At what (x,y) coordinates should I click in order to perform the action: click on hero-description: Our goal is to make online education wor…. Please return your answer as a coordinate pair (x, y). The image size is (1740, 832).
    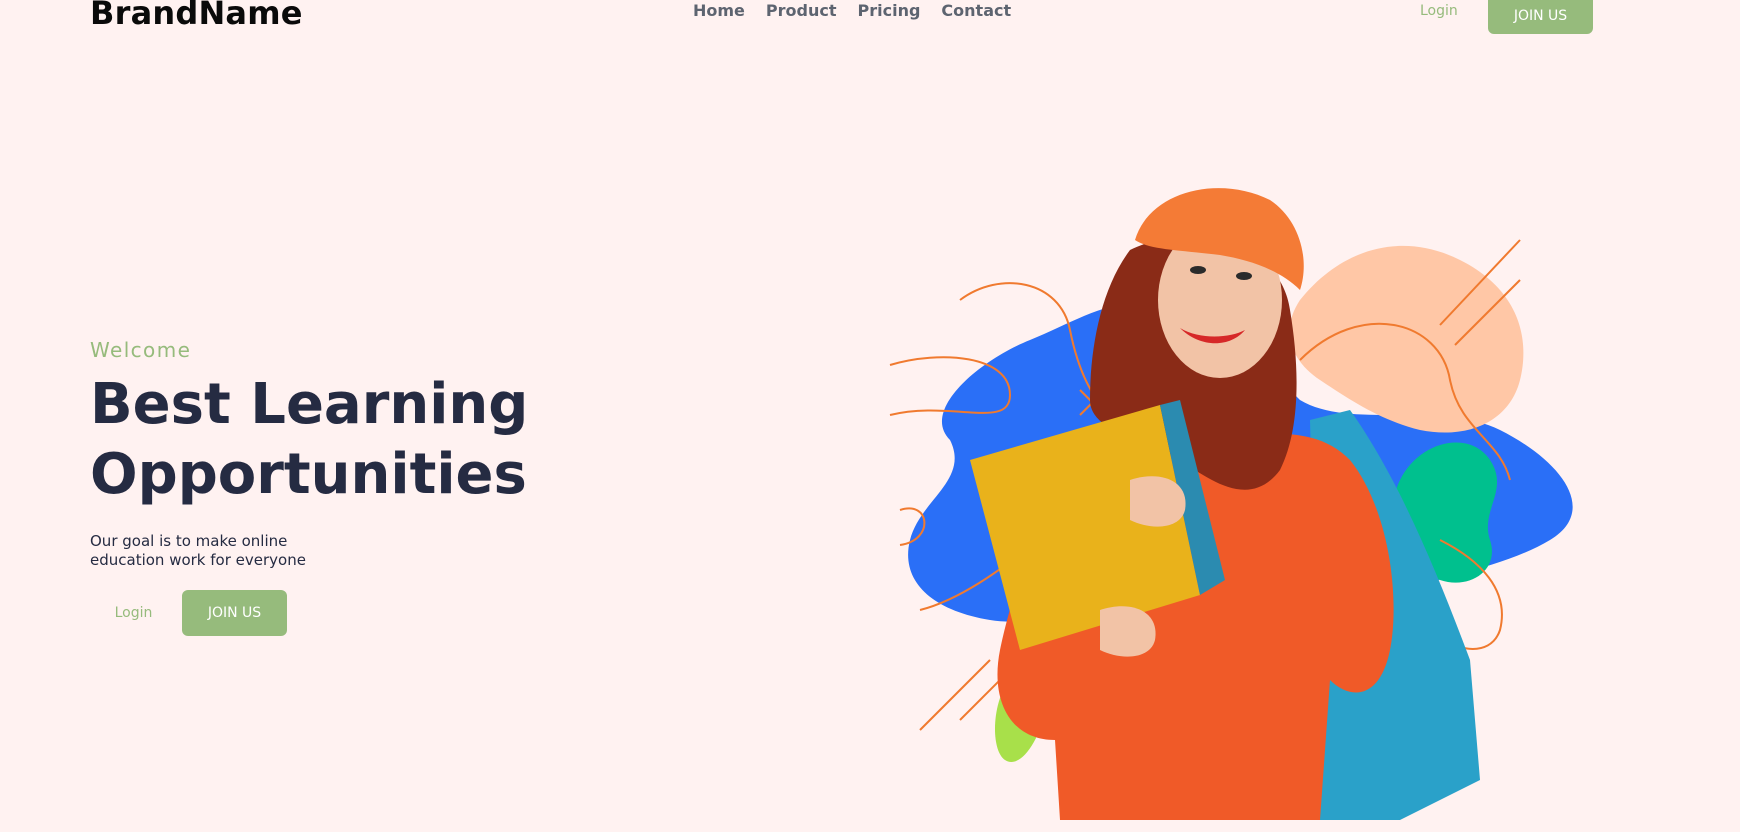
    Looking at the image, I should click on (220, 551).